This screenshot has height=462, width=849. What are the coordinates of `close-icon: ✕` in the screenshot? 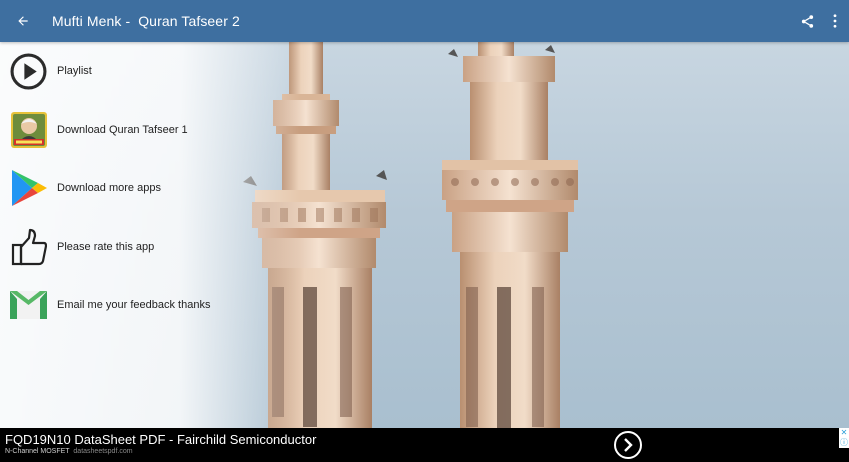 It's located at (844, 432).